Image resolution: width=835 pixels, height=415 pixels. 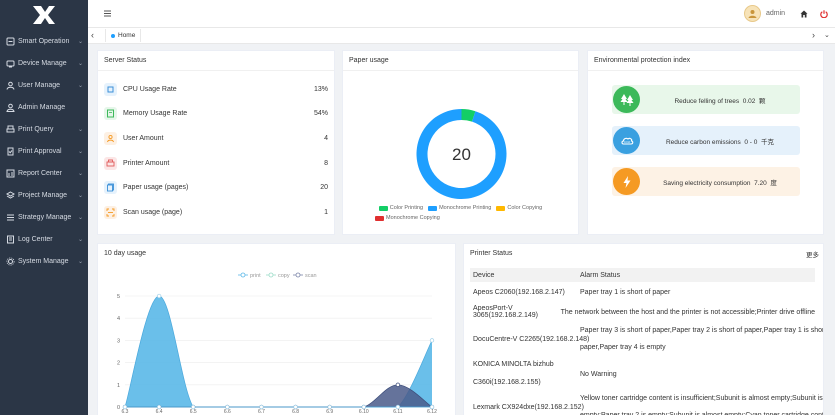 I want to click on device-cell: DocuCentre-V C2265(192.168.2.148), so click(x=531, y=339).